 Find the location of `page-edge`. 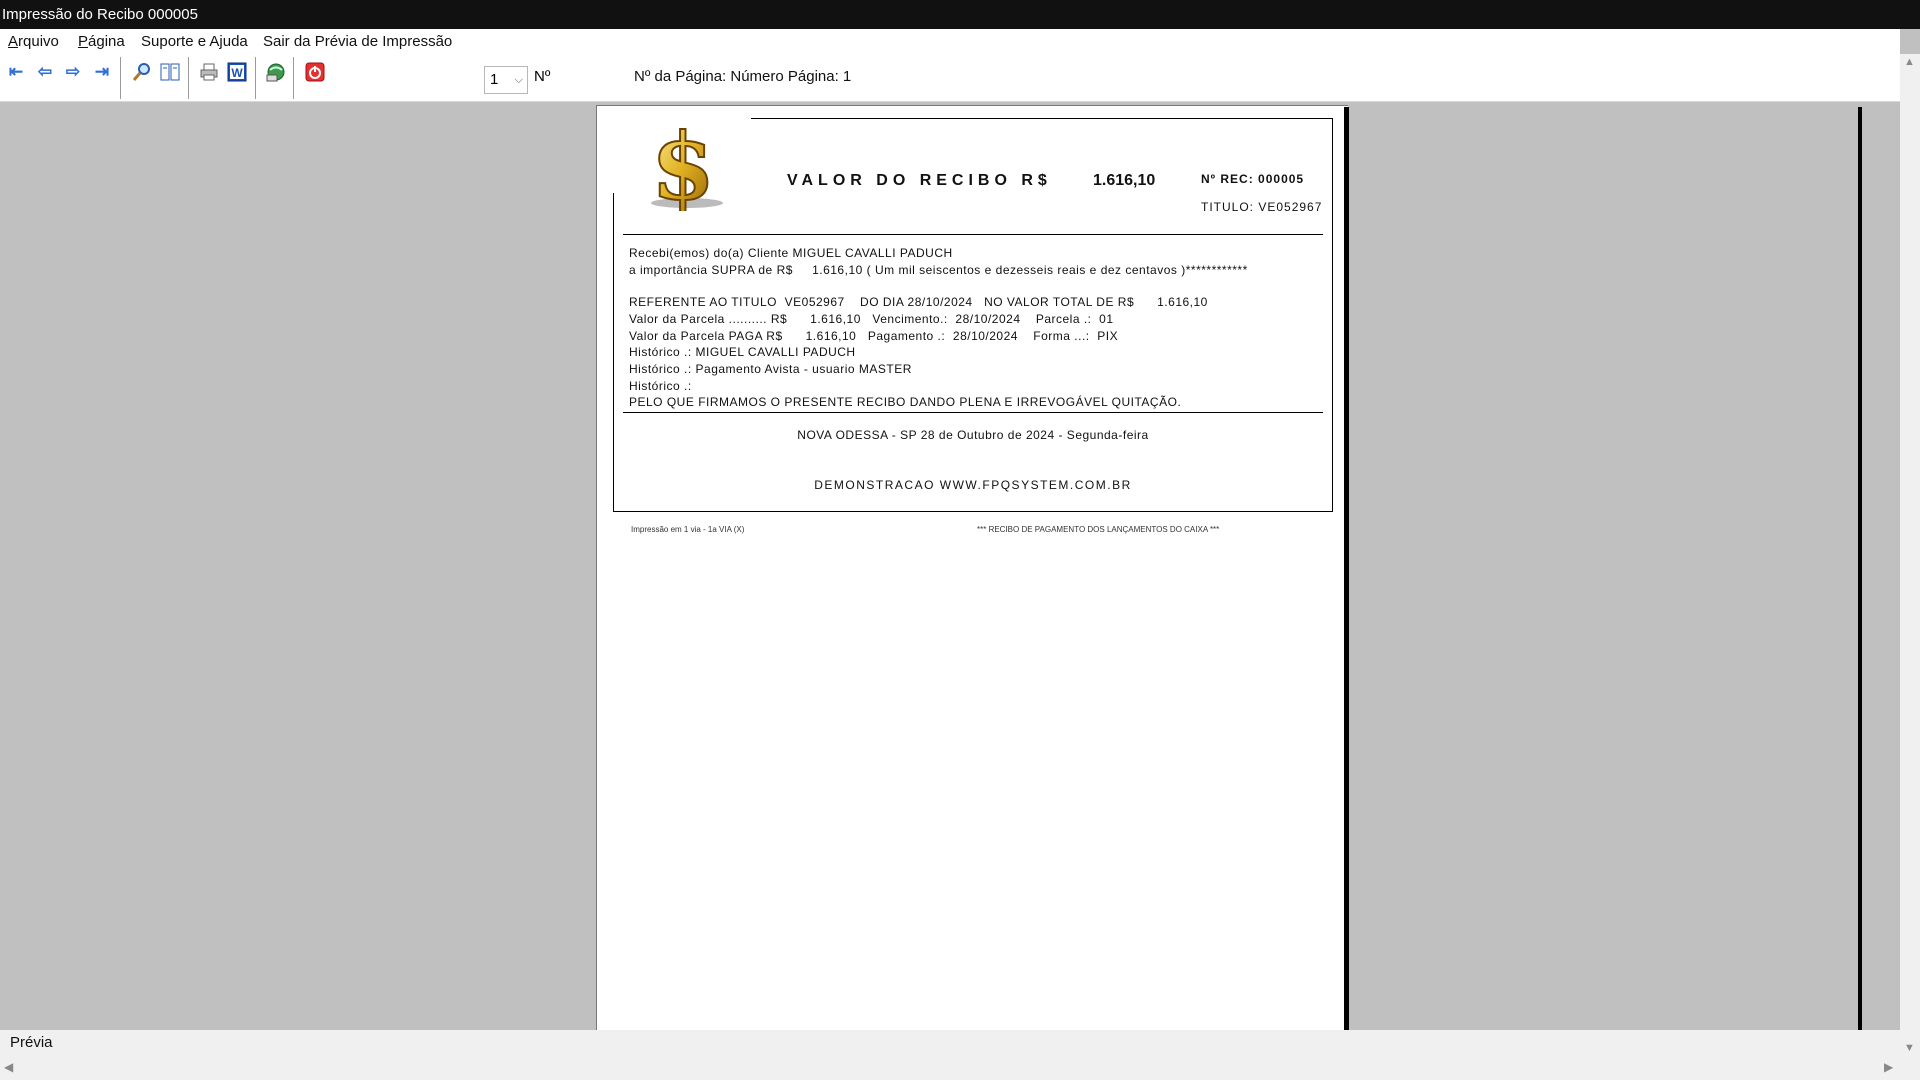

page-edge is located at coordinates (1860, 568).